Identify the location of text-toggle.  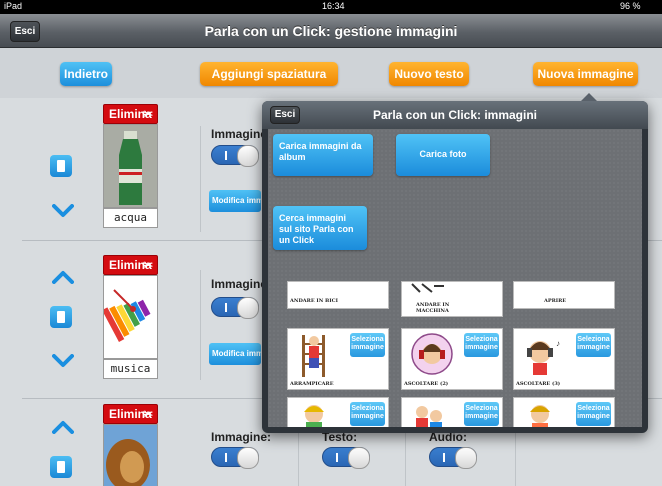
(346, 458).